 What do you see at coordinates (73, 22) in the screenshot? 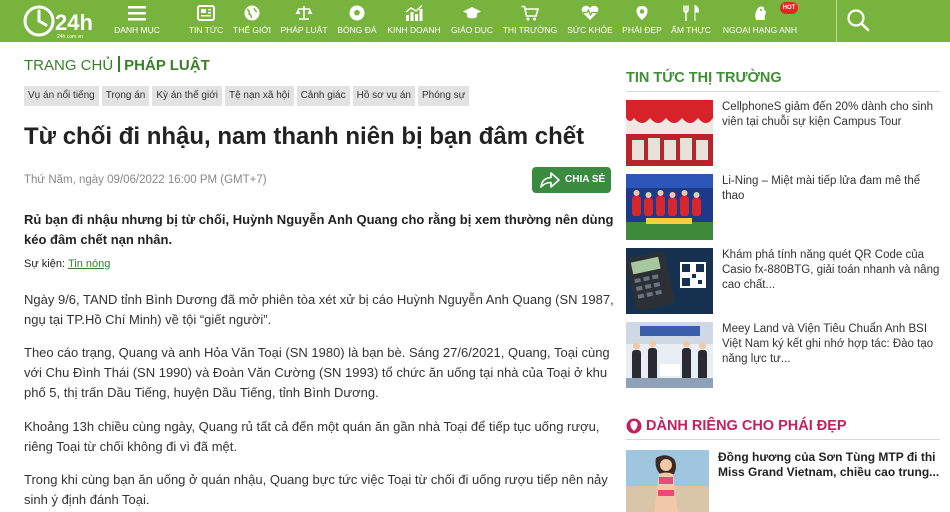
I see `svg-text: 24h` at bounding box center [73, 22].